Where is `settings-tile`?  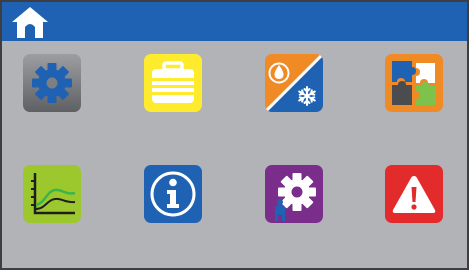 settings-tile is located at coordinates (52, 83).